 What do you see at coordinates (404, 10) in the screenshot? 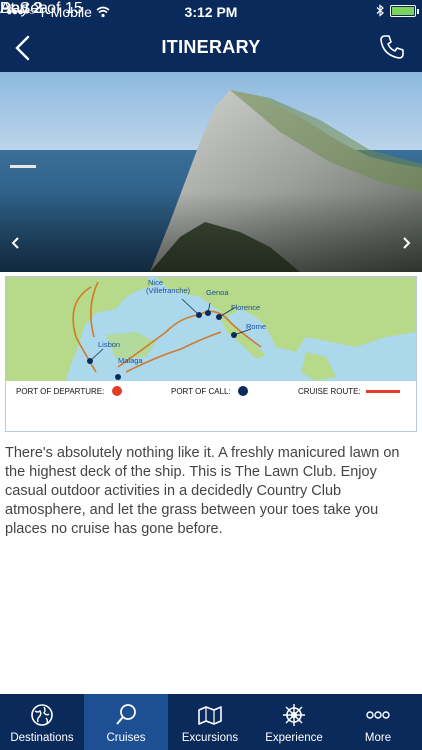
I see `battery-icon` at bounding box center [404, 10].